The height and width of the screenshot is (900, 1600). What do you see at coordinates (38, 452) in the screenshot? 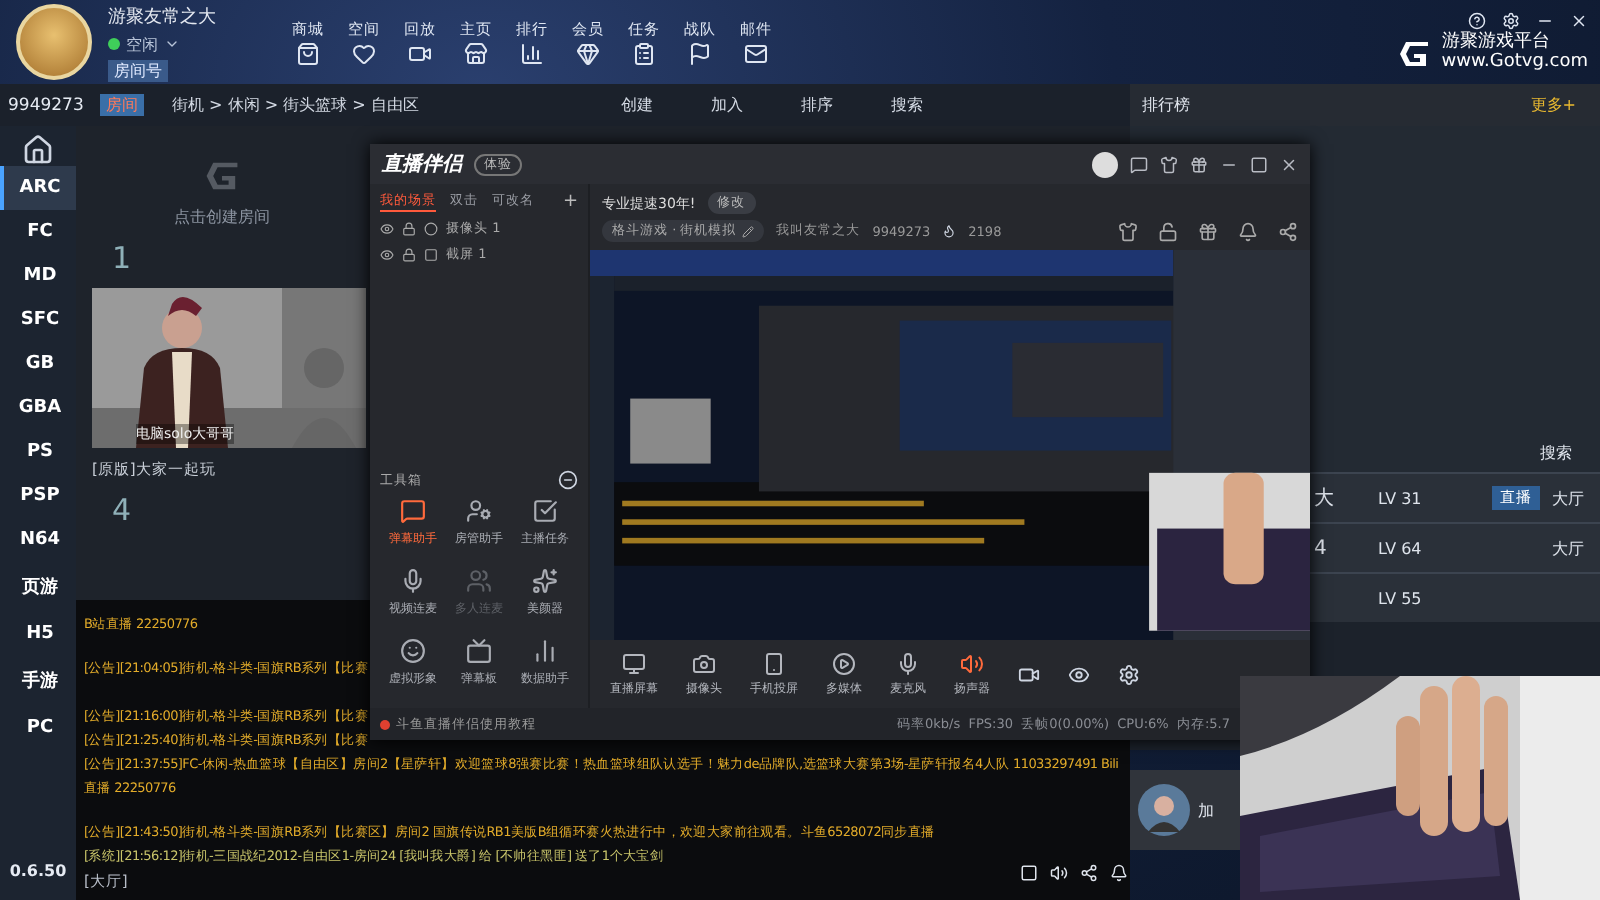
I see `platform-tab: PS` at bounding box center [38, 452].